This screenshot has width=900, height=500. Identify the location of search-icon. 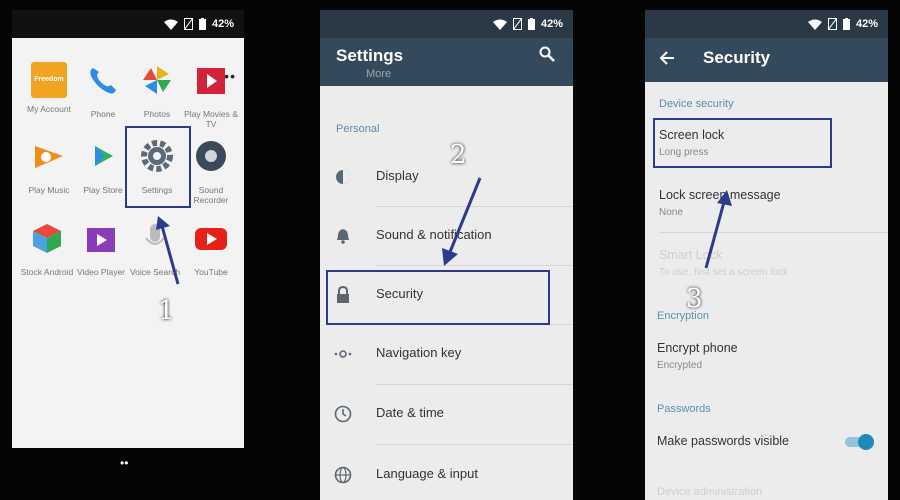
(547, 54).